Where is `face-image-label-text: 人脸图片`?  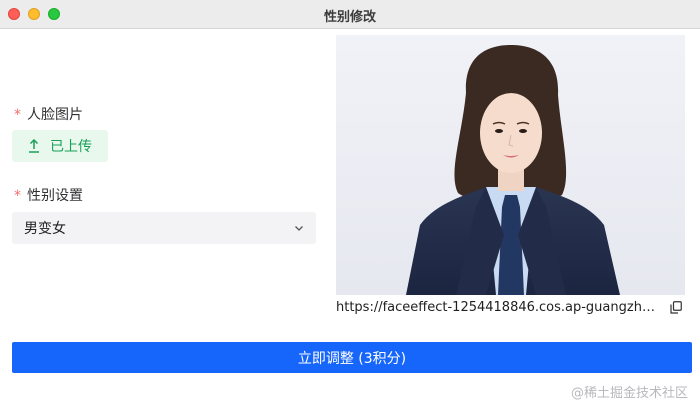
face-image-label-text: 人脸图片 is located at coordinates (55, 115).